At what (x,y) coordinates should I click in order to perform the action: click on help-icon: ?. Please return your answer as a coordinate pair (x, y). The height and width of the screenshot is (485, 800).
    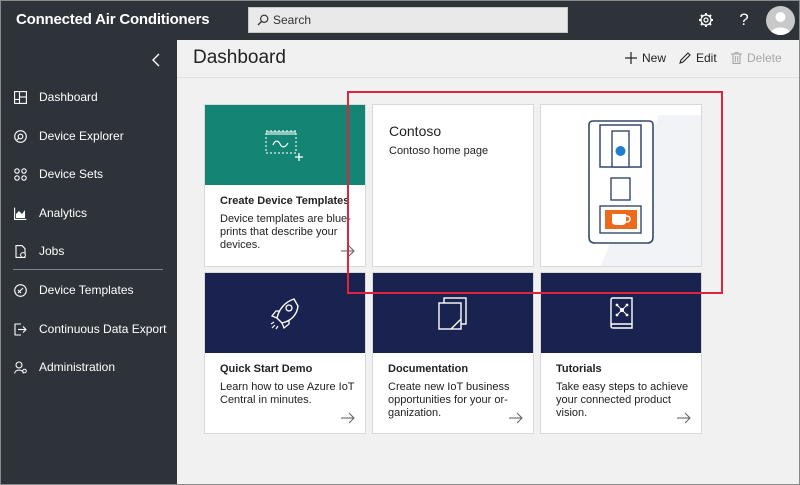
    Looking at the image, I should click on (744, 20).